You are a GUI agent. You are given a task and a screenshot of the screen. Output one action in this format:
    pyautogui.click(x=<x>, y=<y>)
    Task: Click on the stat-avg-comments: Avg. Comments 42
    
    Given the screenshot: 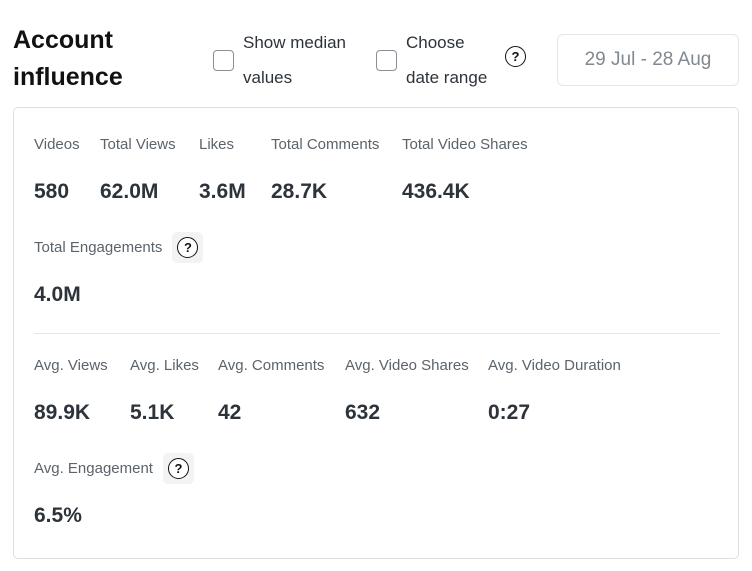 What is the action you would take?
    pyautogui.click(x=271, y=390)
    